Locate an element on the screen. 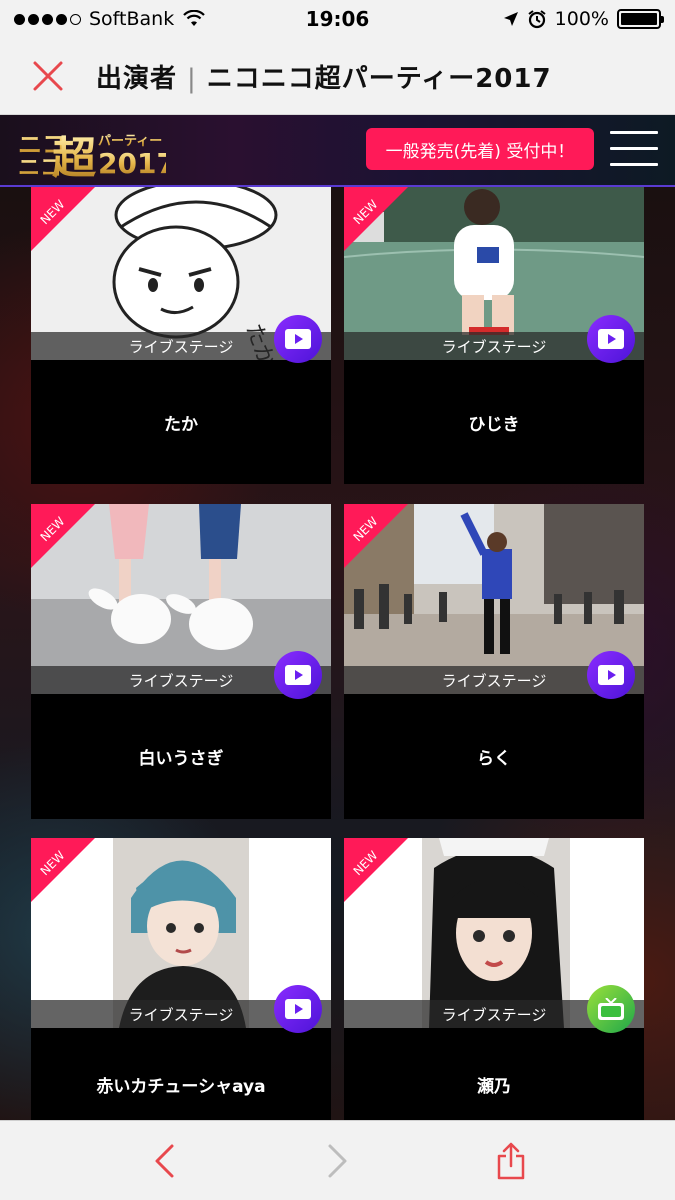  performer-card: NEW ライブステージ 赤いカチューシャaya is located at coordinates (181, 979).